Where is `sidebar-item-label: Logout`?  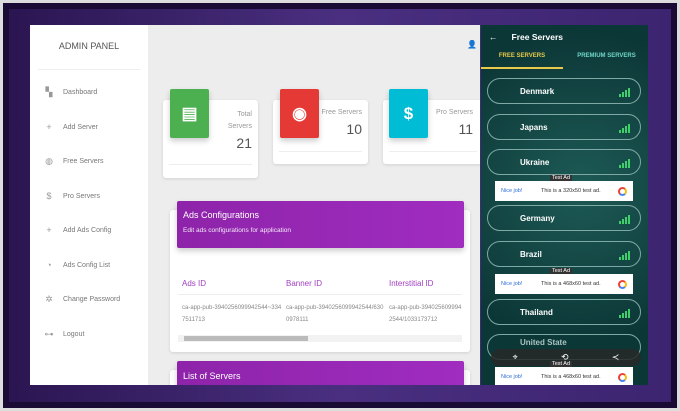 sidebar-item-label: Logout is located at coordinates (74, 334).